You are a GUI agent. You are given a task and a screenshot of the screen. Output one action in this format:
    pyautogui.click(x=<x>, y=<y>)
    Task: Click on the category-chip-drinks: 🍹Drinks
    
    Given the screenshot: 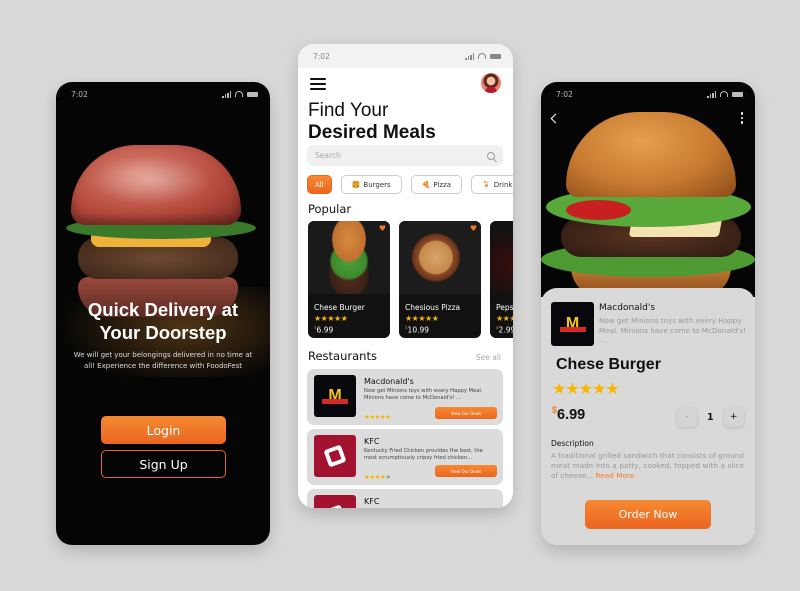 What is the action you would take?
    pyautogui.click(x=492, y=184)
    